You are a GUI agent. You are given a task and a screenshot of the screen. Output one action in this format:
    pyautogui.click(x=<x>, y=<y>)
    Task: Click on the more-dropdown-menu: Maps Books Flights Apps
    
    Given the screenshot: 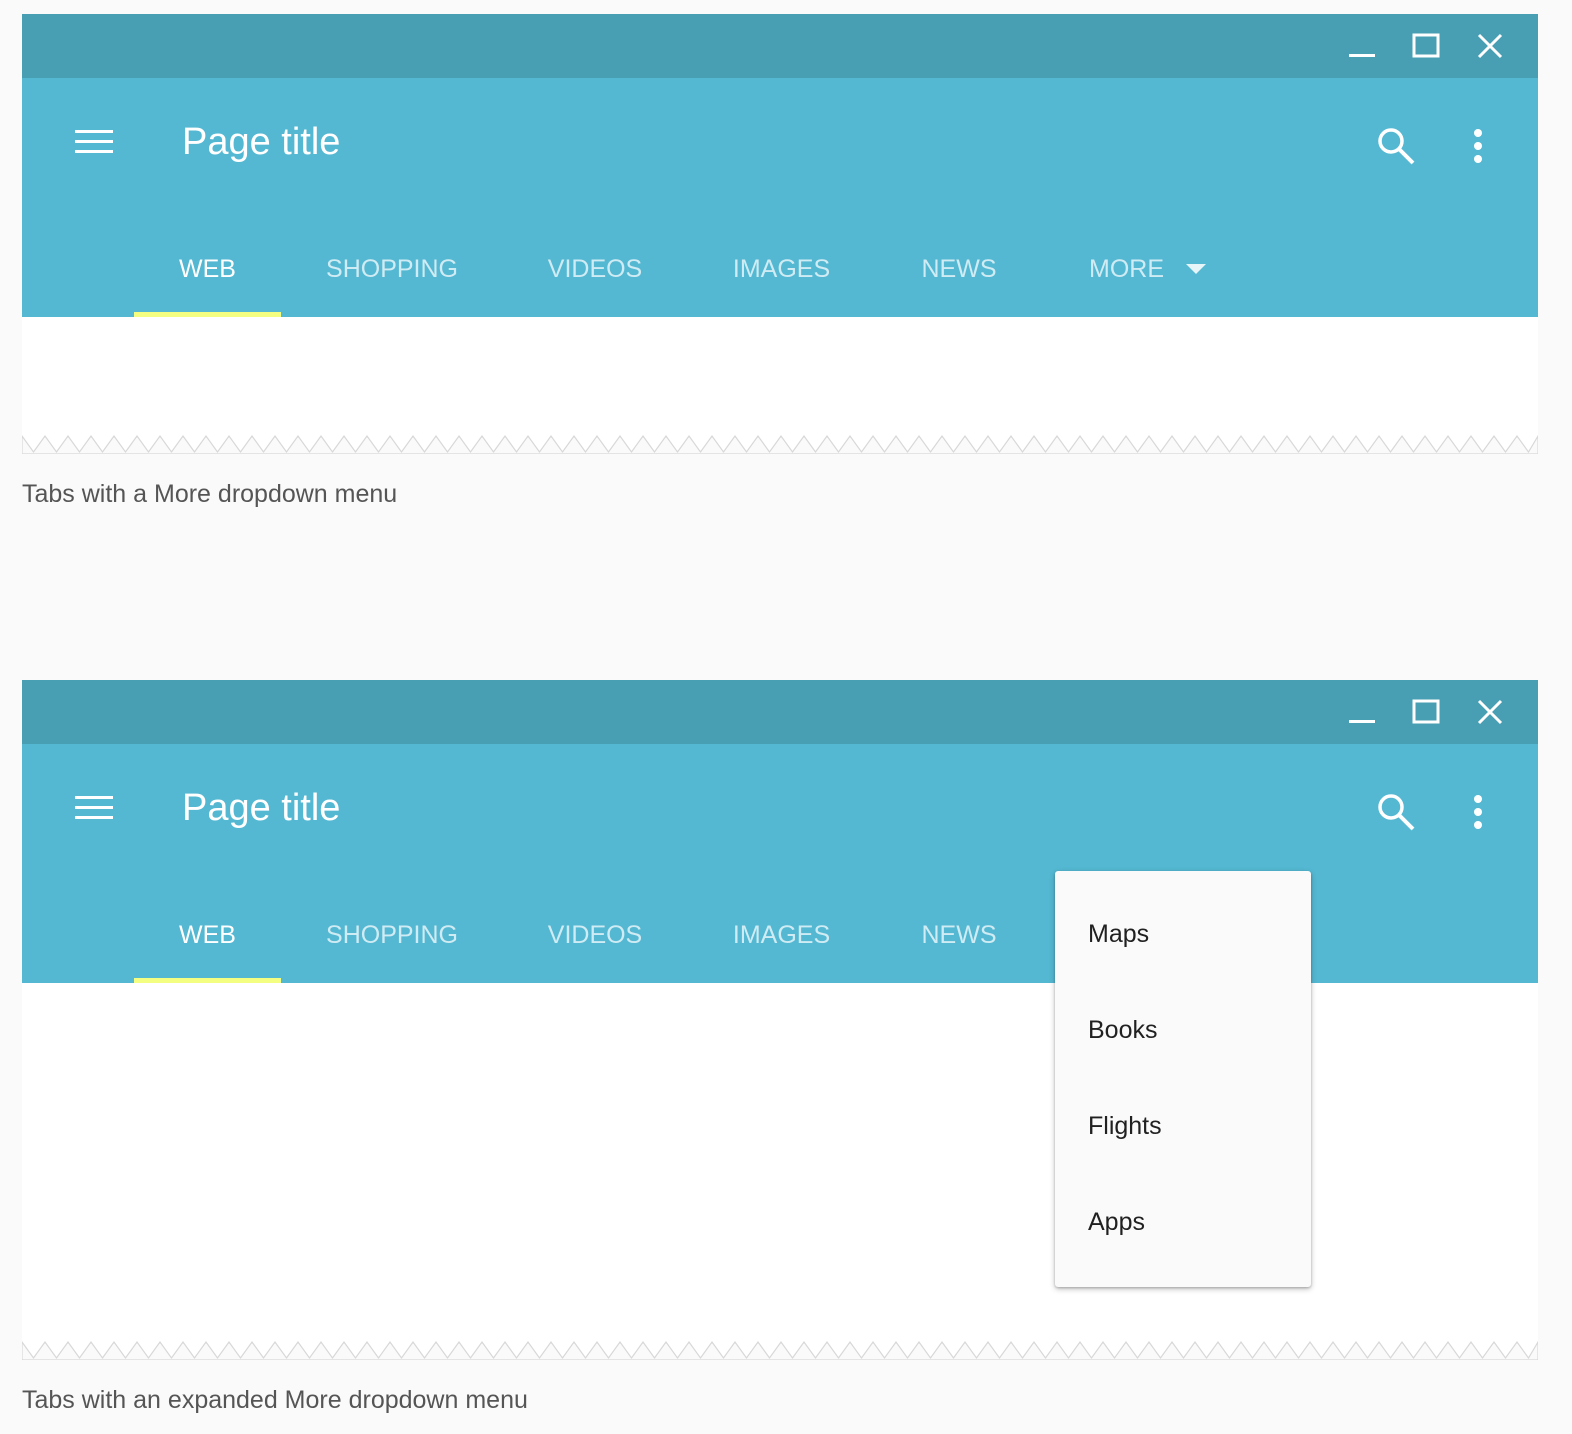 What is the action you would take?
    pyautogui.click(x=1183, y=1079)
    